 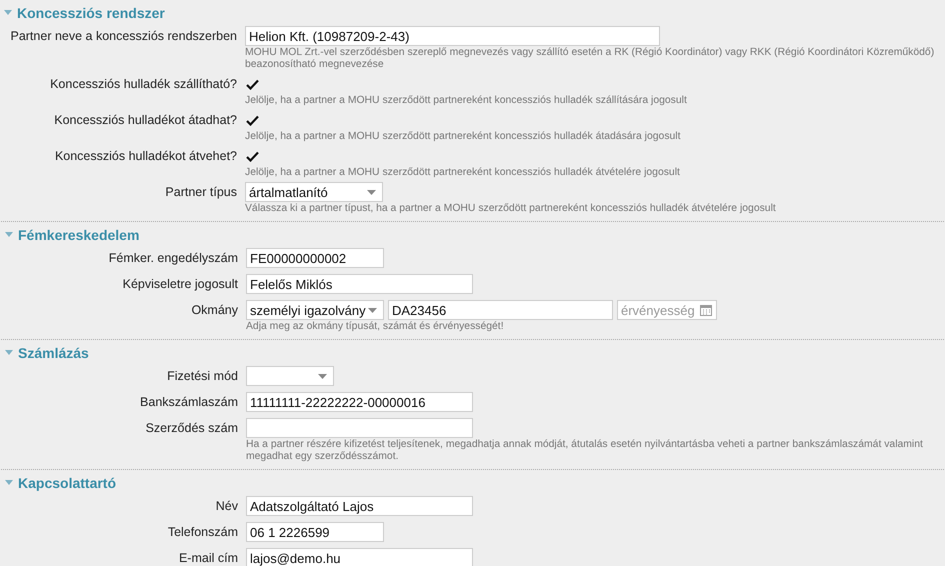 I want to click on field-label: Név, so click(x=227, y=506).